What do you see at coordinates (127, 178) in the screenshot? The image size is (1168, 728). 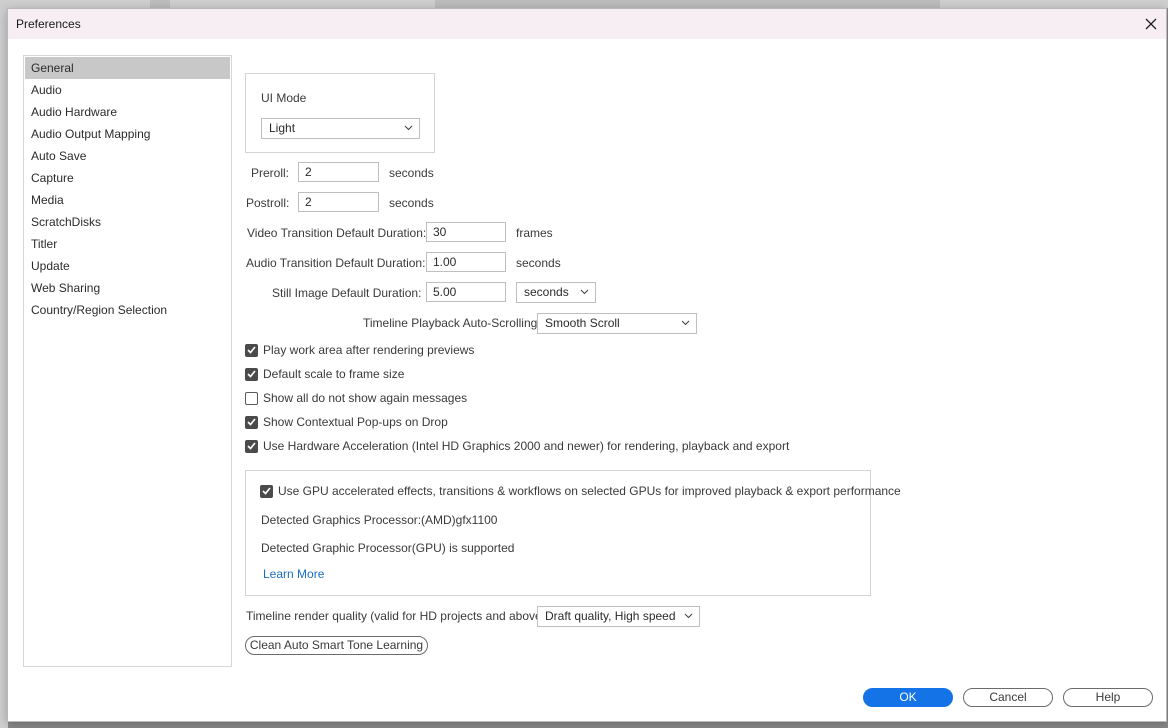 I see `sidebar-item-capture: Capture` at bounding box center [127, 178].